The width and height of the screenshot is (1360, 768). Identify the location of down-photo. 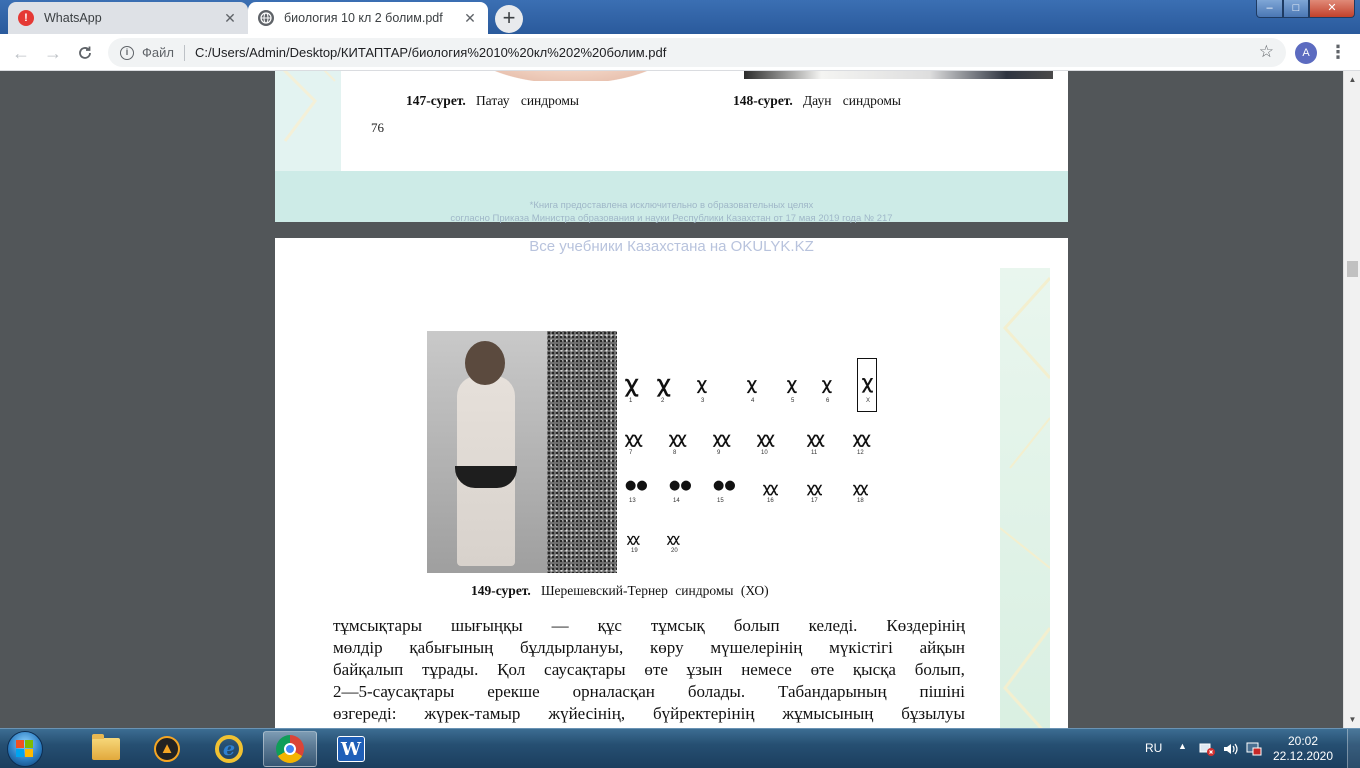
(898, 75).